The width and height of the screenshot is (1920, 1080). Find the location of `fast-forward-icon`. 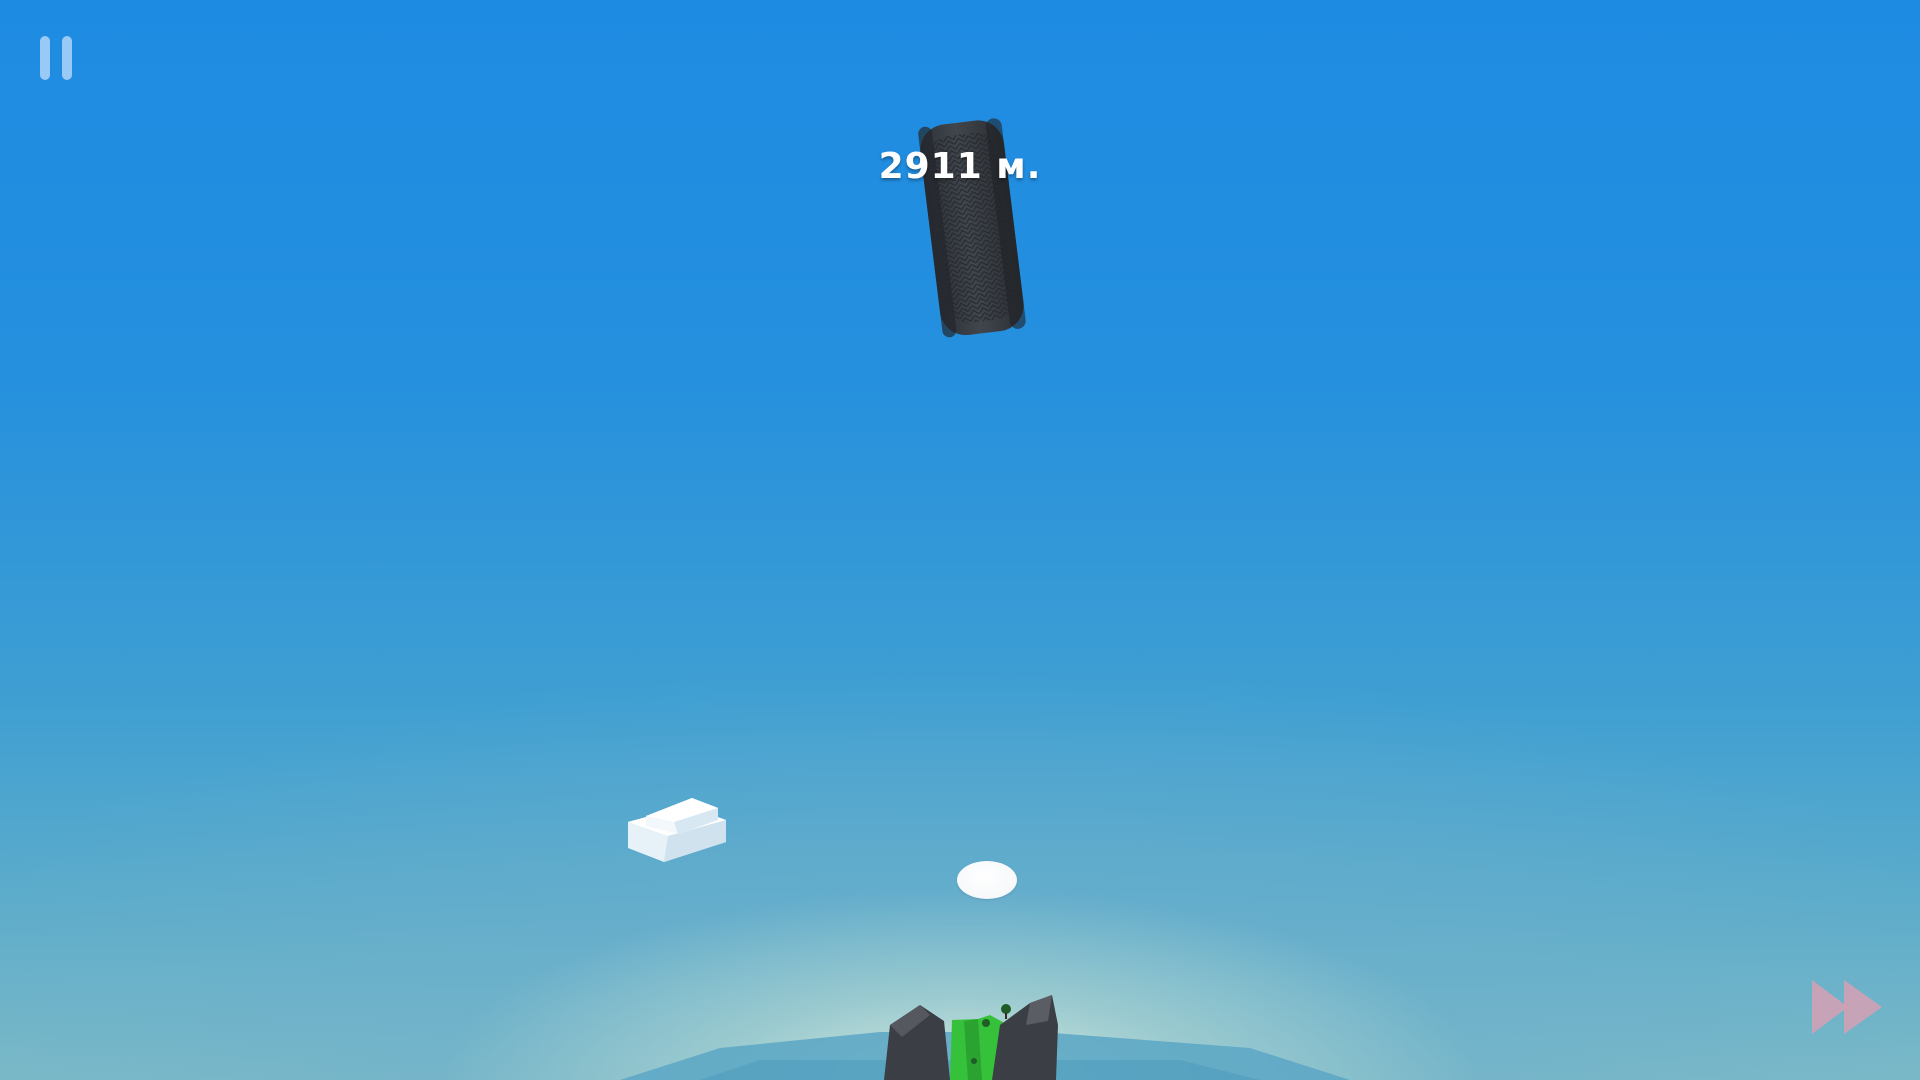

fast-forward-icon is located at coordinates (1847, 1007).